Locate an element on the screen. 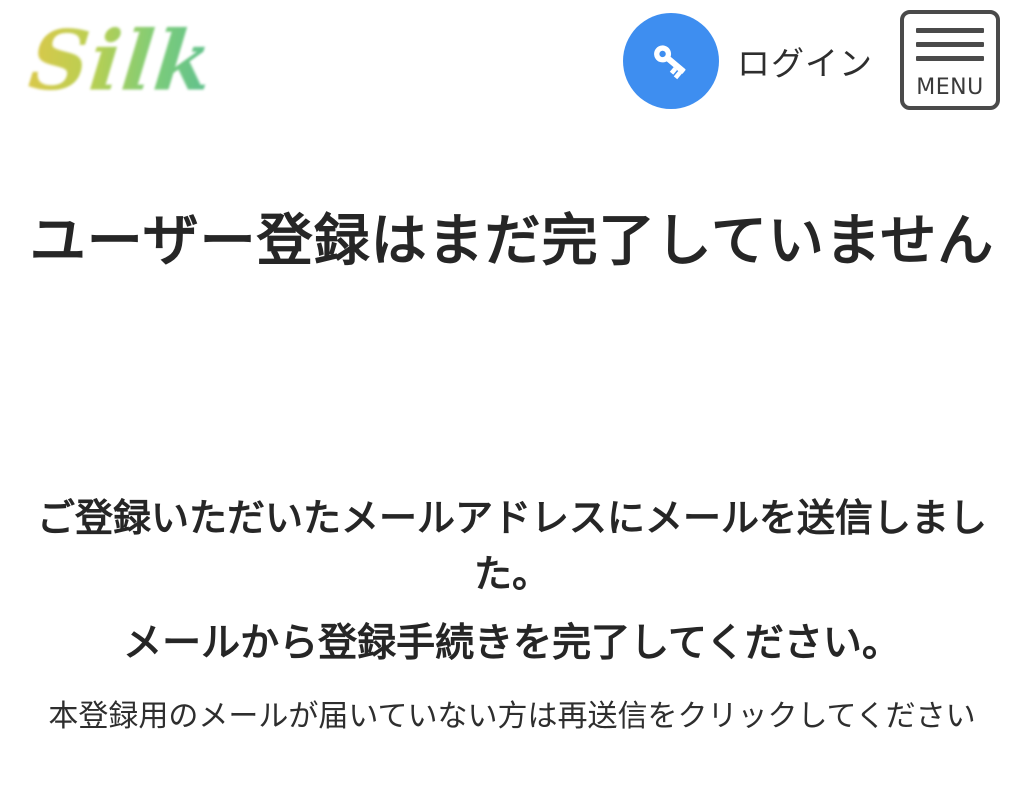  login-label: ログイン is located at coordinates (805, 63).